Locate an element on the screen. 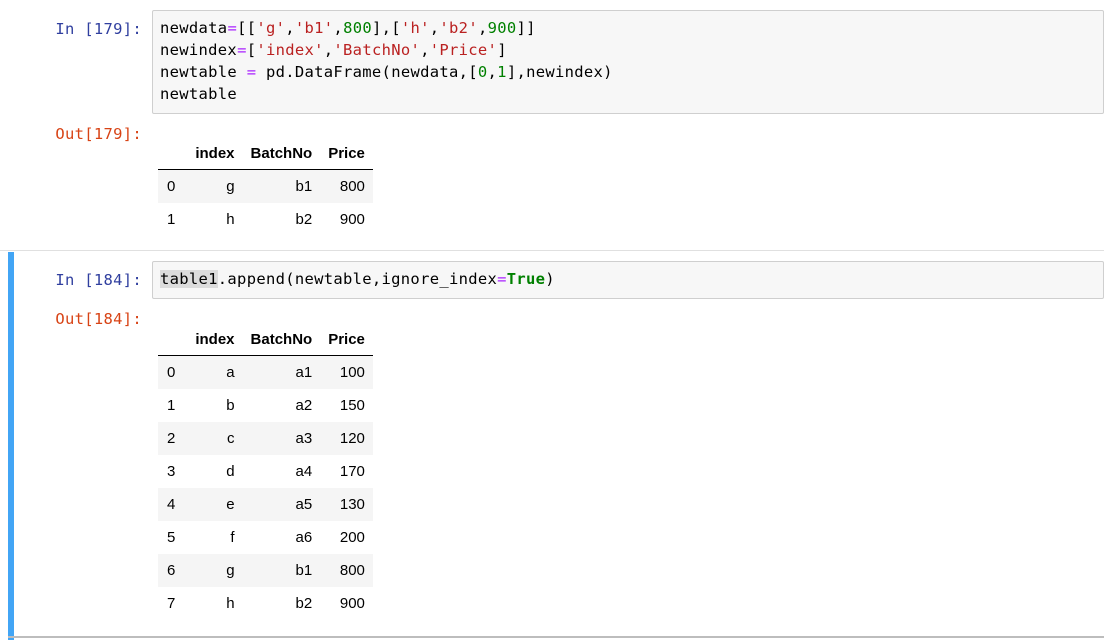  code-token: newdata is located at coordinates (194, 28).